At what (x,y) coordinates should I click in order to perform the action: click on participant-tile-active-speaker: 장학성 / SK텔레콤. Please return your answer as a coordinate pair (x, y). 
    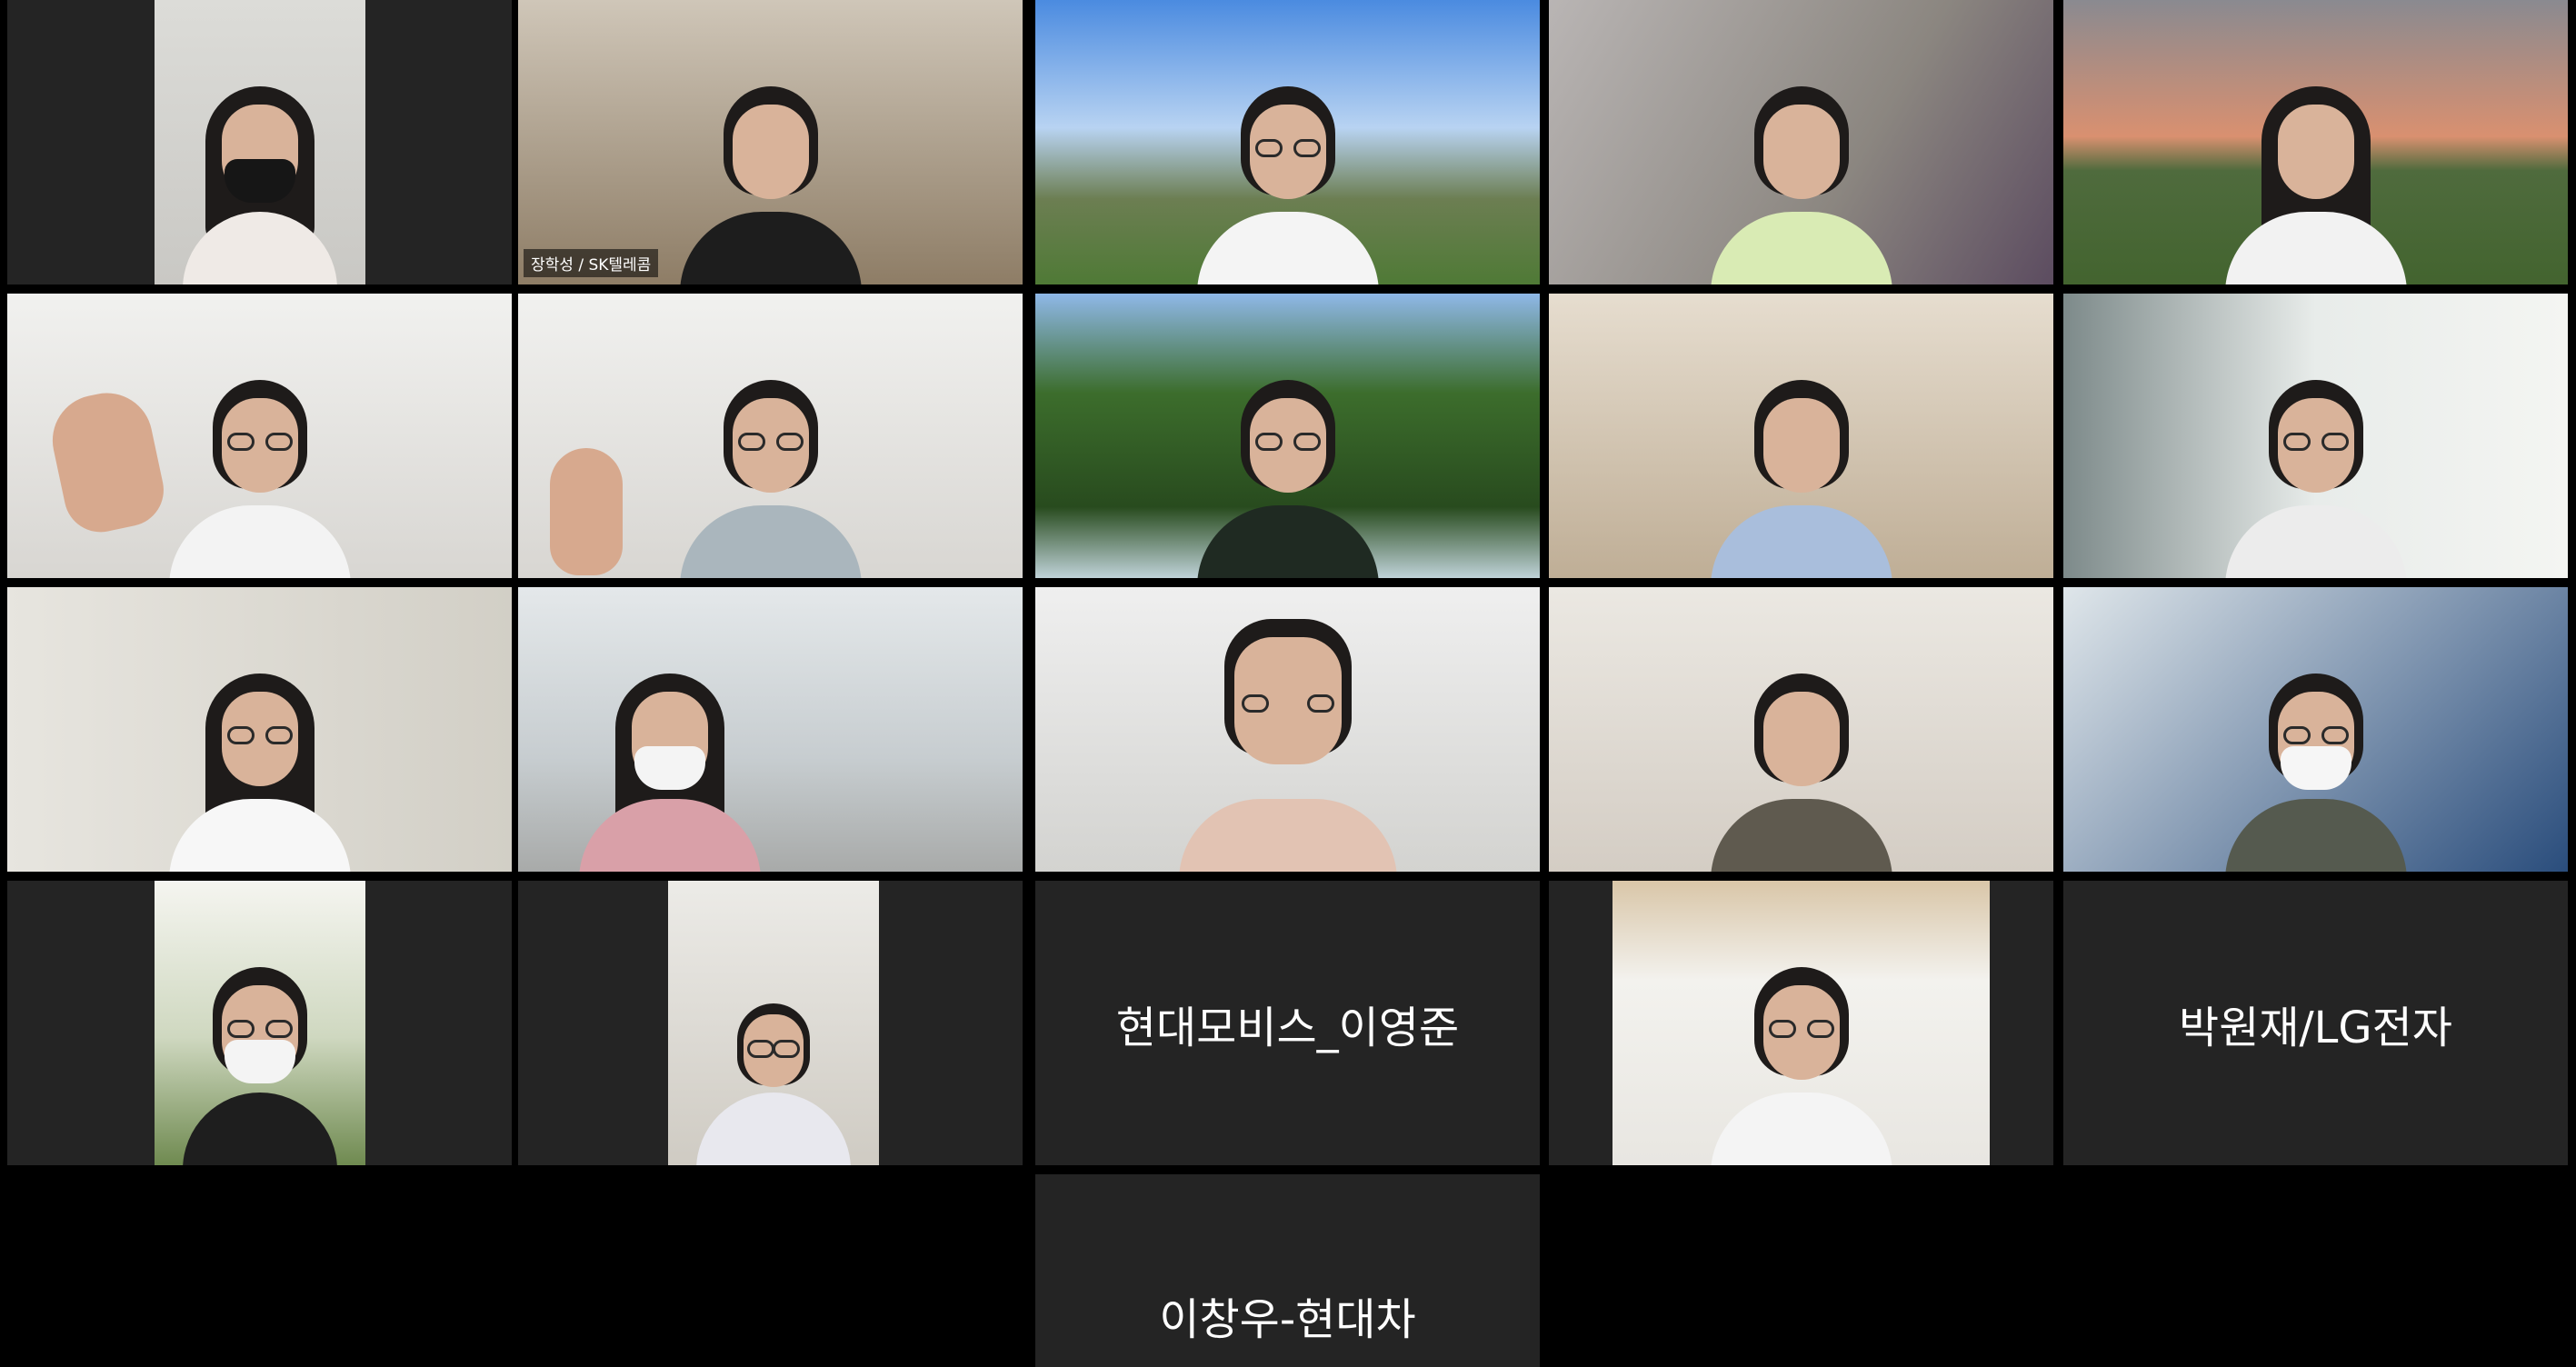
    Looking at the image, I should click on (770, 142).